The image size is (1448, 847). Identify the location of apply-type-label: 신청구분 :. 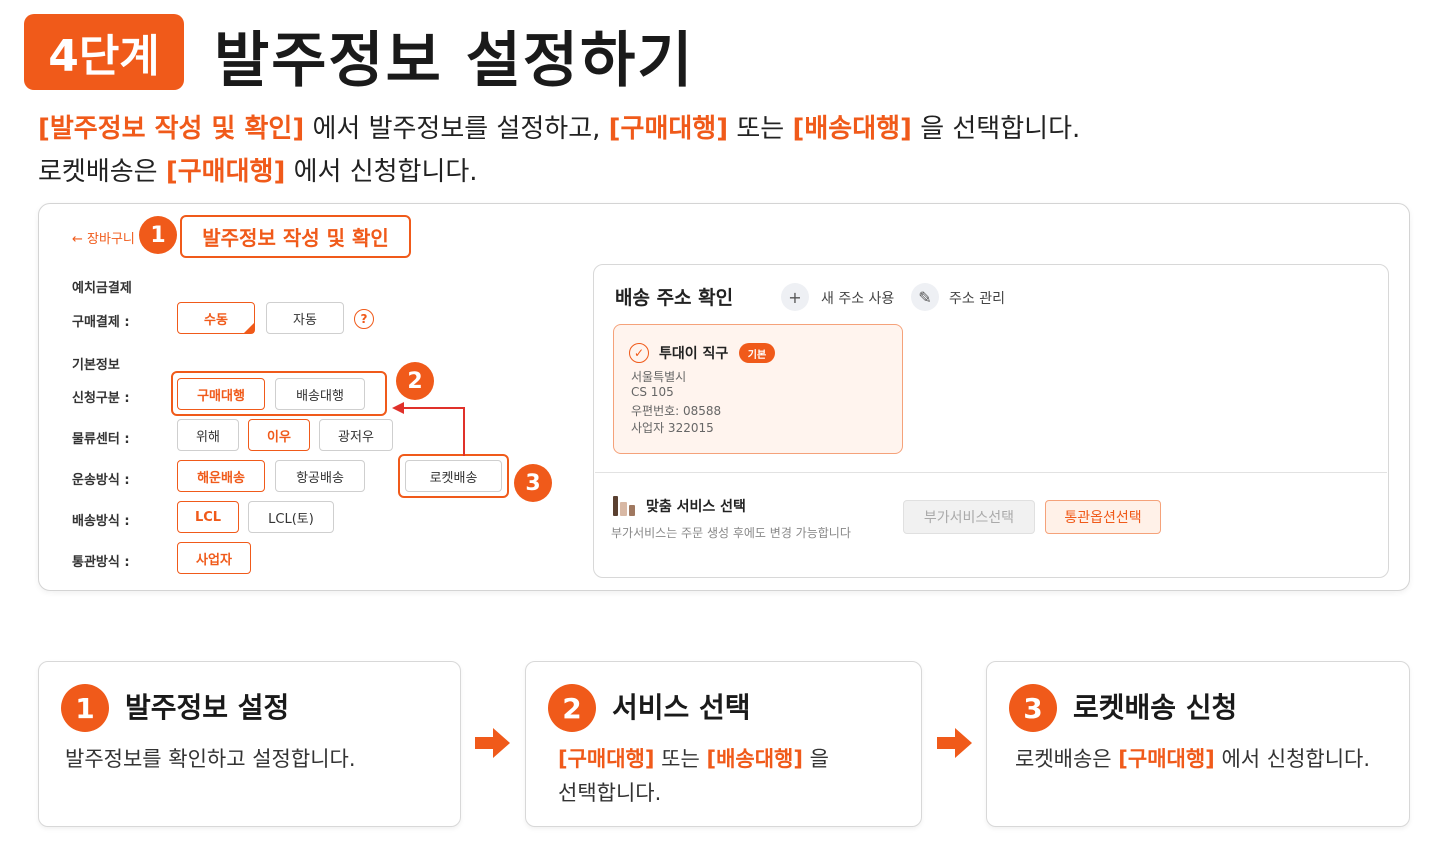
(101, 398).